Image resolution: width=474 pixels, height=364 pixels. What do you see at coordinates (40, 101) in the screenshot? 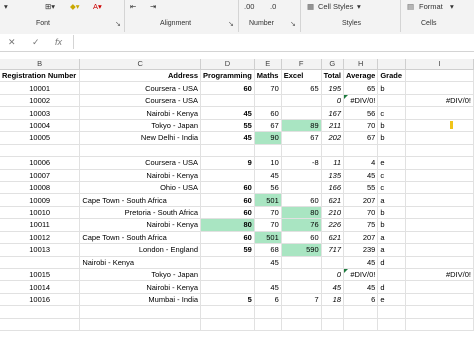
I see `cell-reg: 10002` at bounding box center [40, 101].